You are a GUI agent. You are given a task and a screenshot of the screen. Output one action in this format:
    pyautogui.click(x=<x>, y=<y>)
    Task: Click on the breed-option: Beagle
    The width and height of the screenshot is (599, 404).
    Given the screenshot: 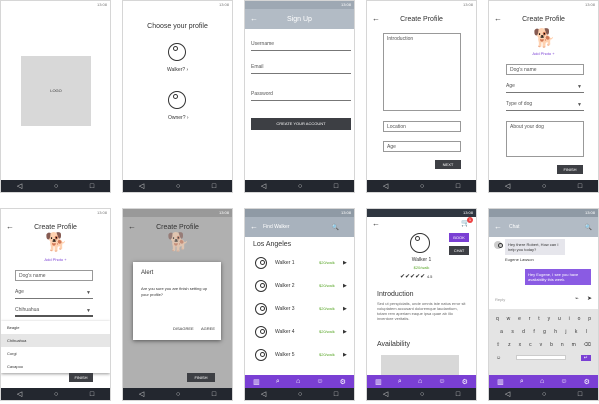 What is the action you would take?
    pyautogui.click(x=55, y=327)
    